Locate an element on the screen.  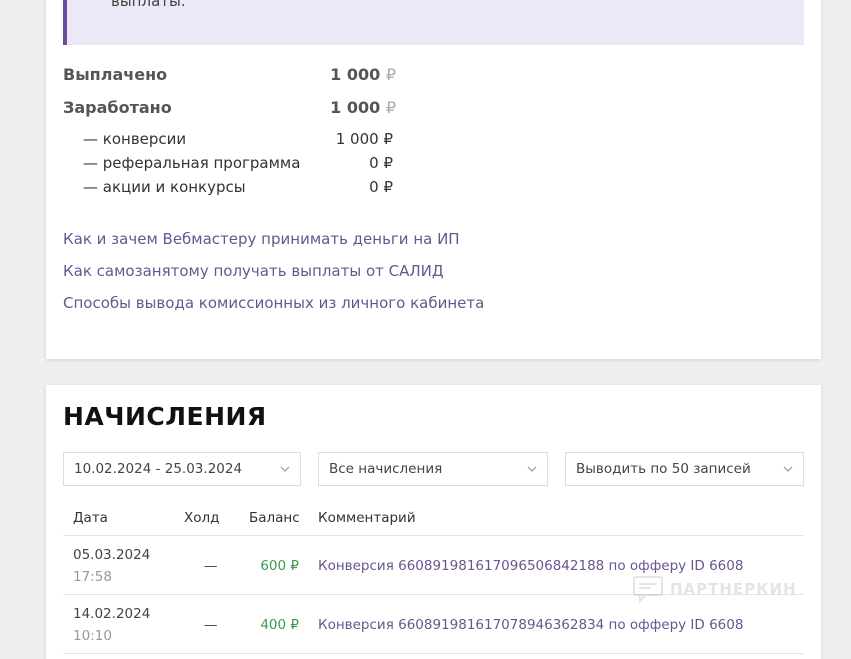
notice-box: выплаты. is located at coordinates (433, 22).